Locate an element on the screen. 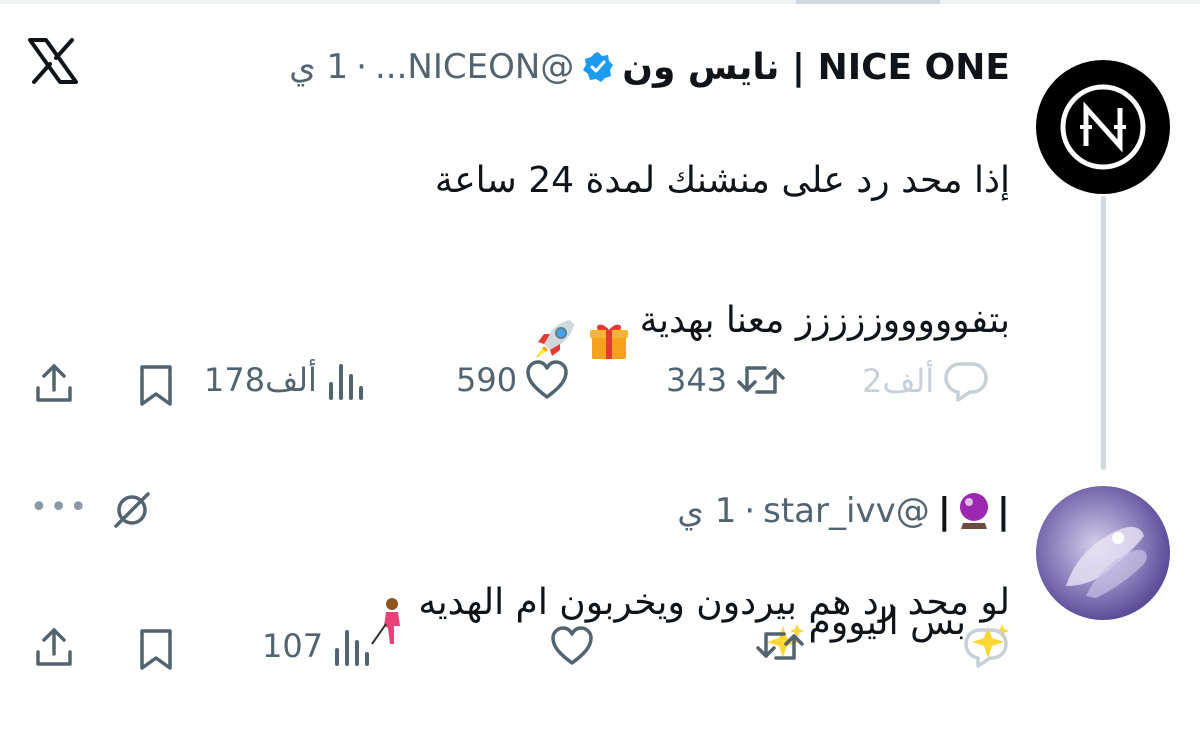 Image resolution: width=1200 pixels, height=732 pixels. display-name: NICE ONE | نايس ون is located at coordinates (816, 67).